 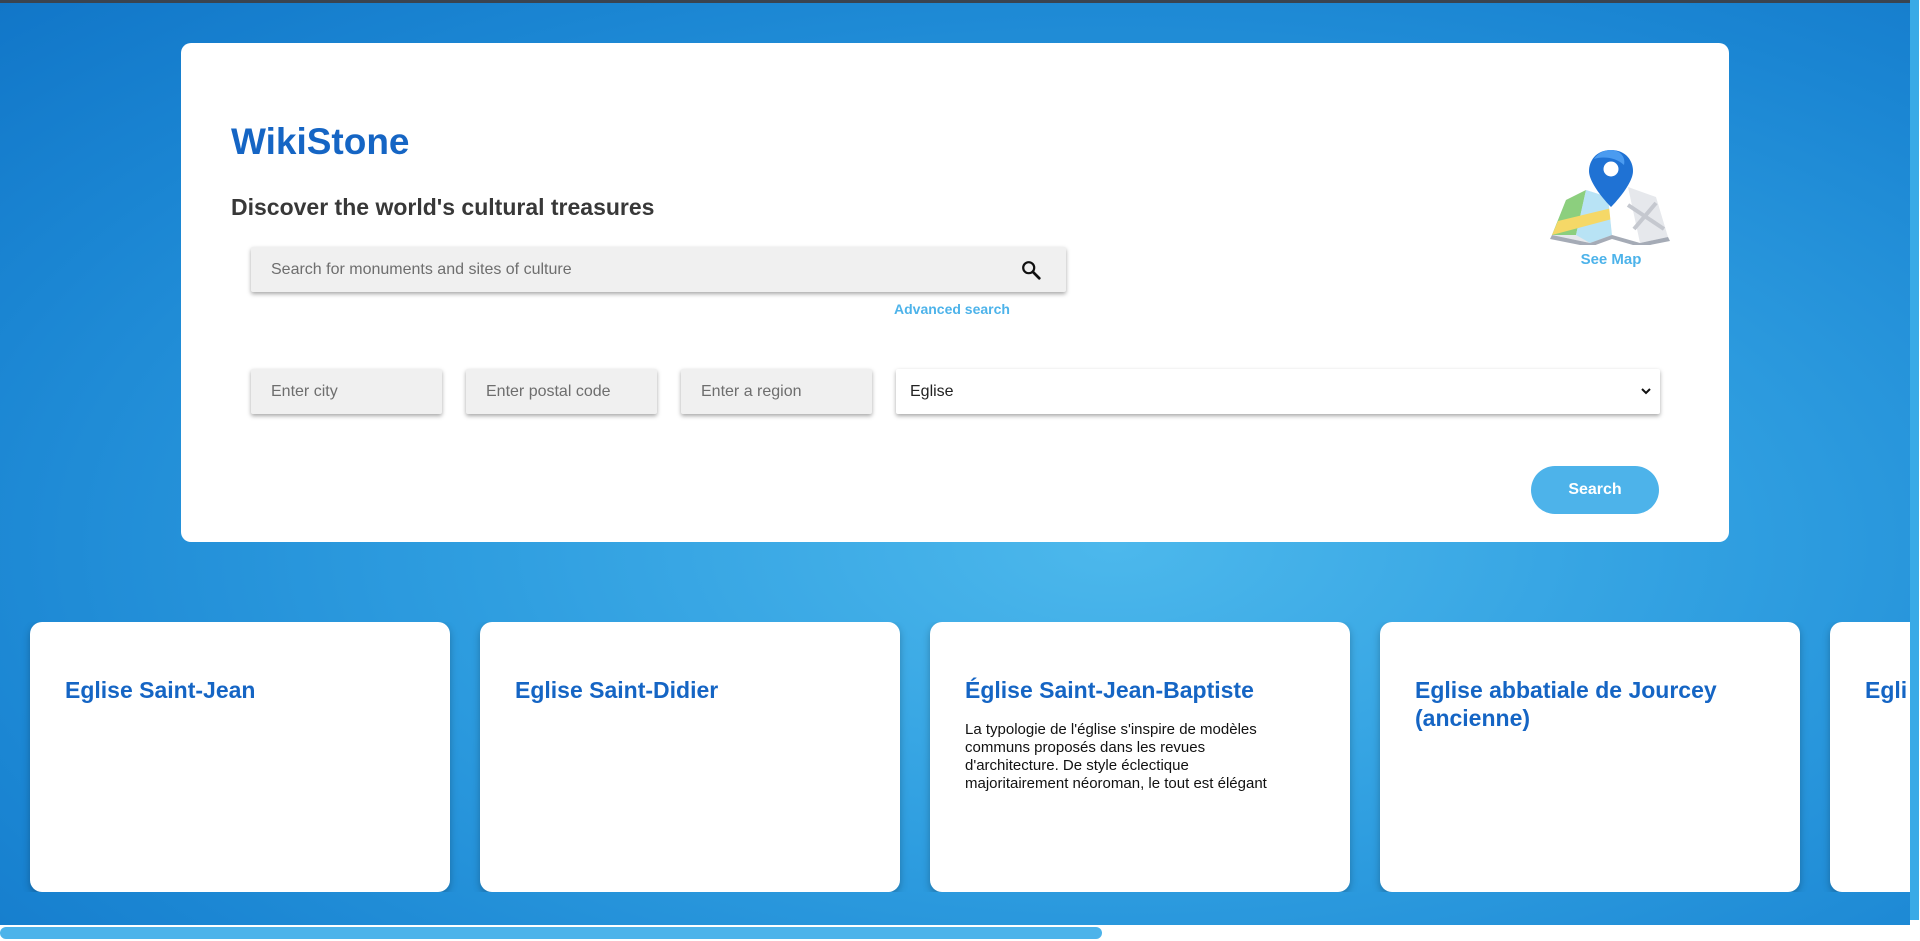 I want to click on monument-type-select: Eglise, so click(x=1278, y=391).